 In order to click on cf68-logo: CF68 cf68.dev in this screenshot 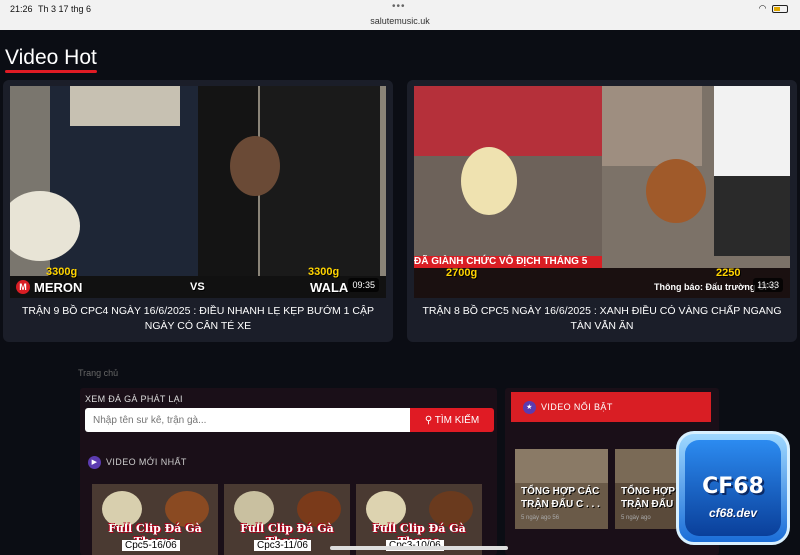, I will do `click(733, 488)`.